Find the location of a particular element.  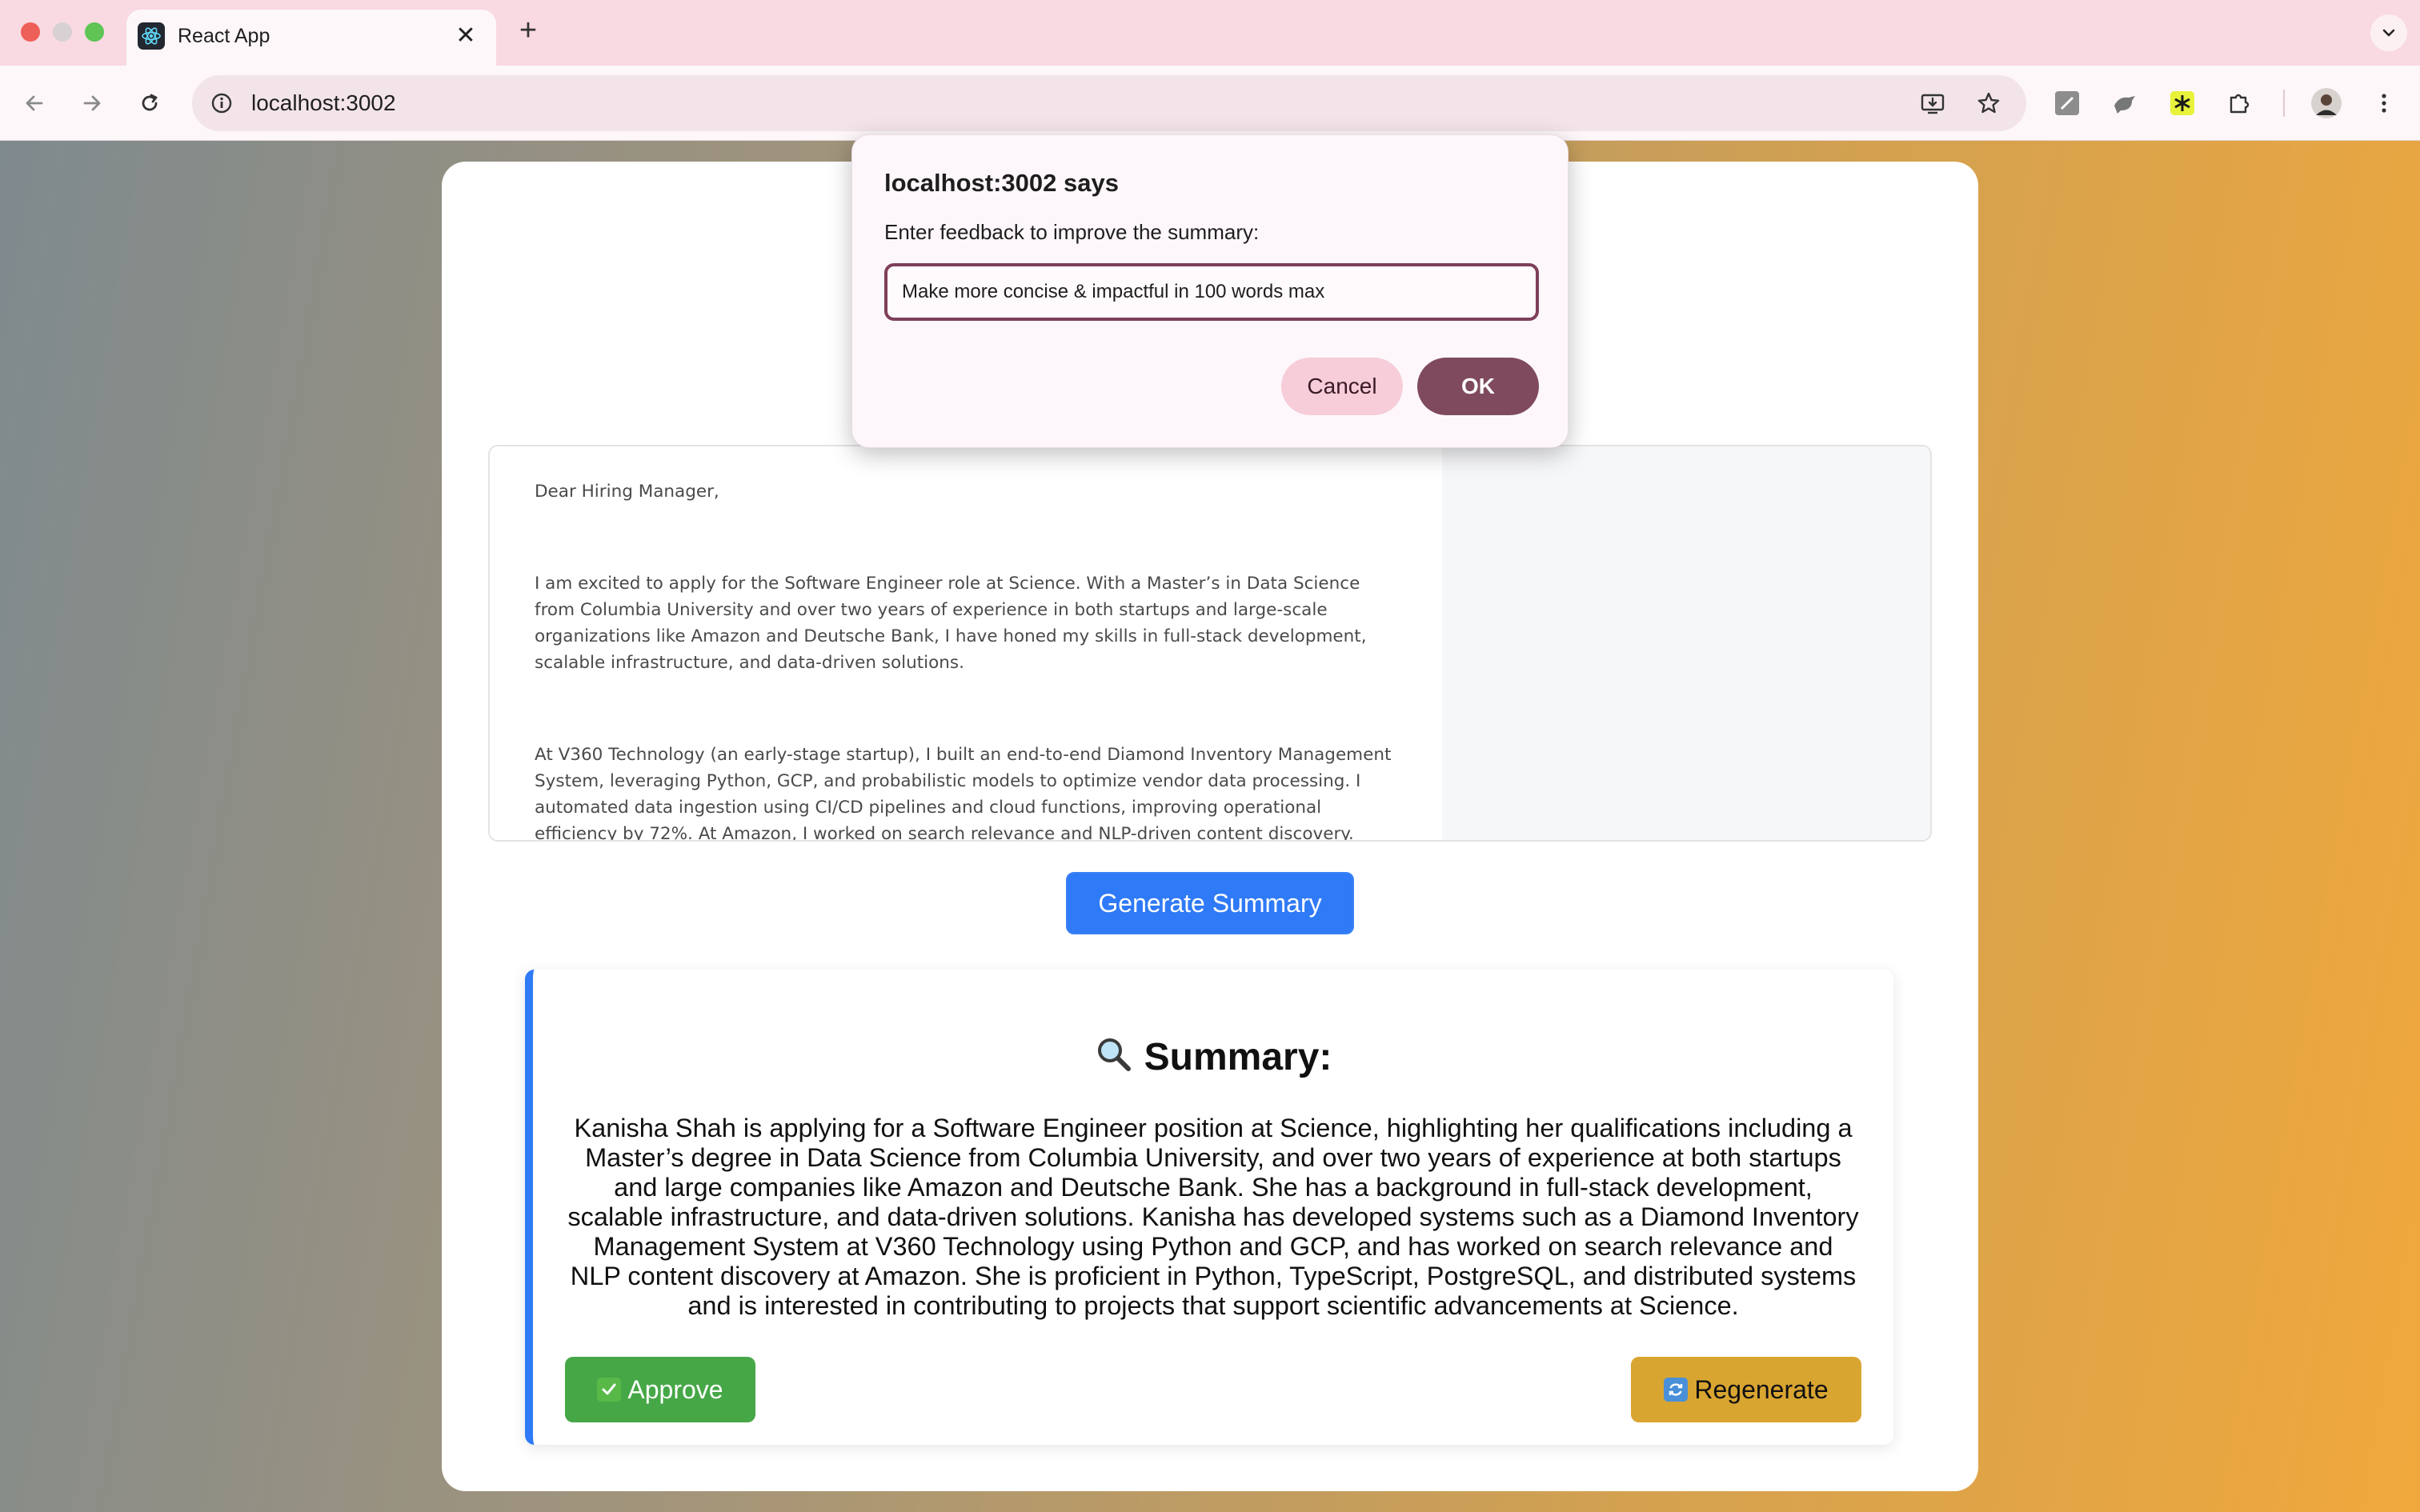

url-text: localhost:3002 is located at coordinates (323, 103).